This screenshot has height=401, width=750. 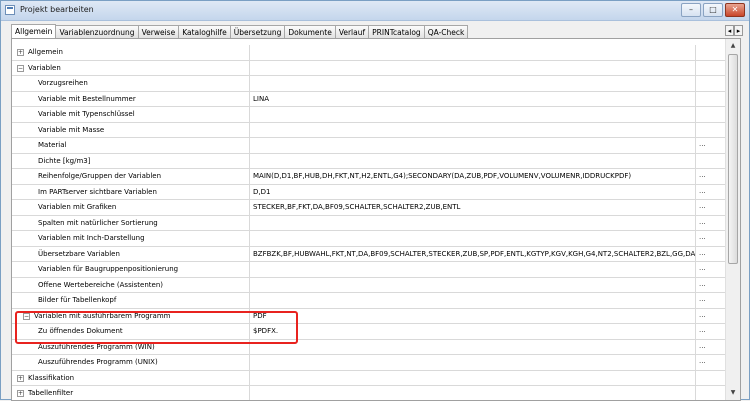 I want to click on tab-dokumente: Dokumente, so click(x=310, y=32).